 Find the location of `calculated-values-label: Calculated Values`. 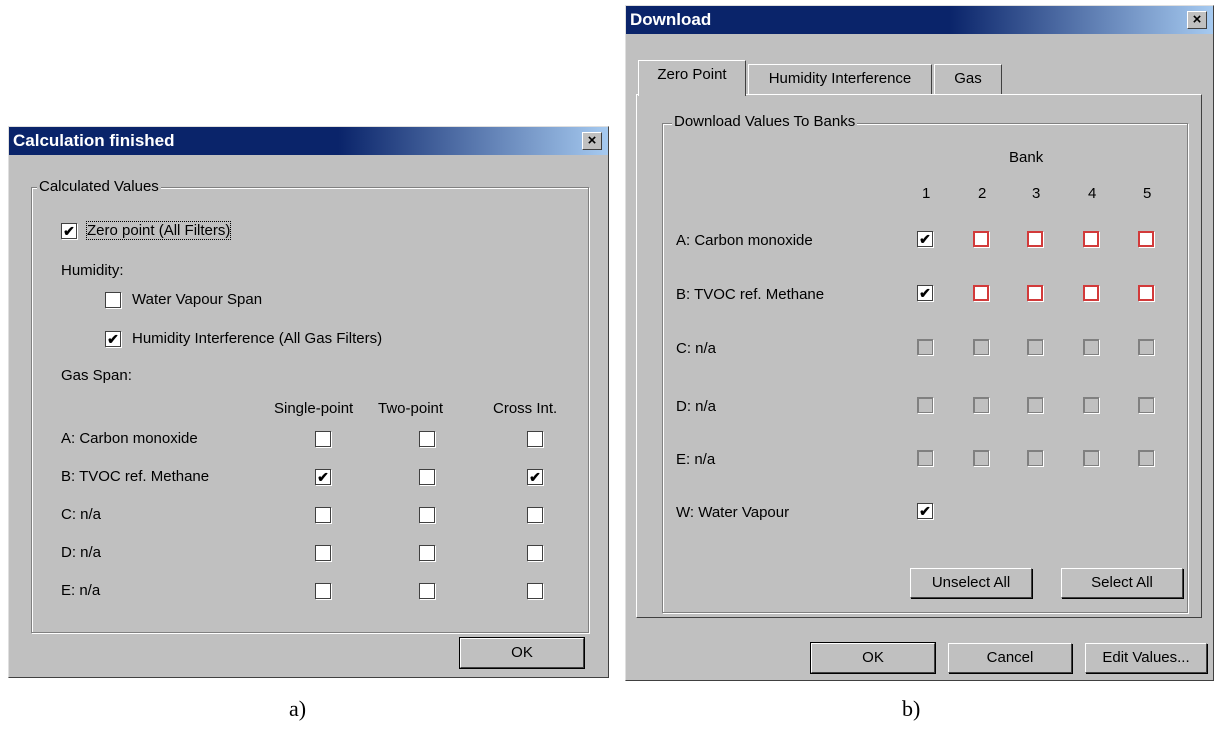

calculated-values-label: Calculated Values is located at coordinates (99, 186).